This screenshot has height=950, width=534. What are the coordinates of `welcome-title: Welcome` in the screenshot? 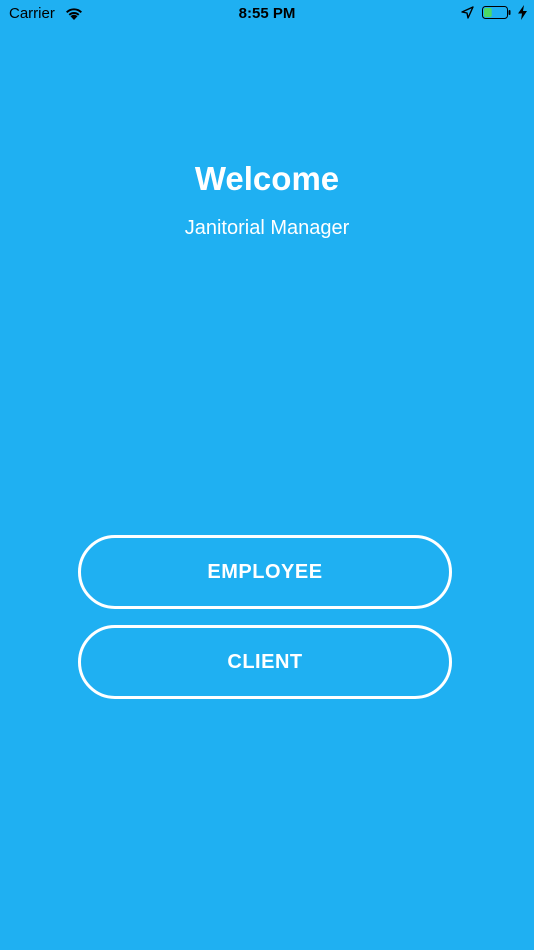 It's located at (267, 178).